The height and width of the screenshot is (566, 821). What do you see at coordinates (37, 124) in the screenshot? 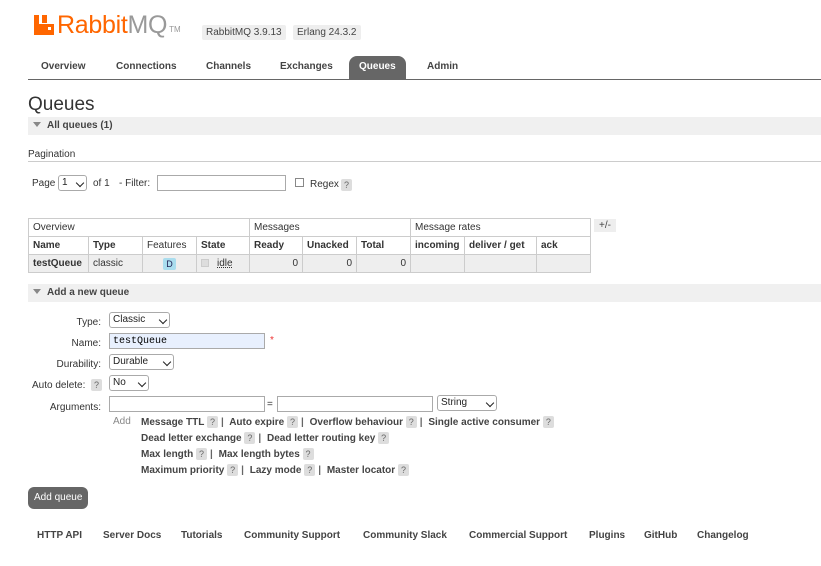
I see `collapse-triangle-icon` at bounding box center [37, 124].